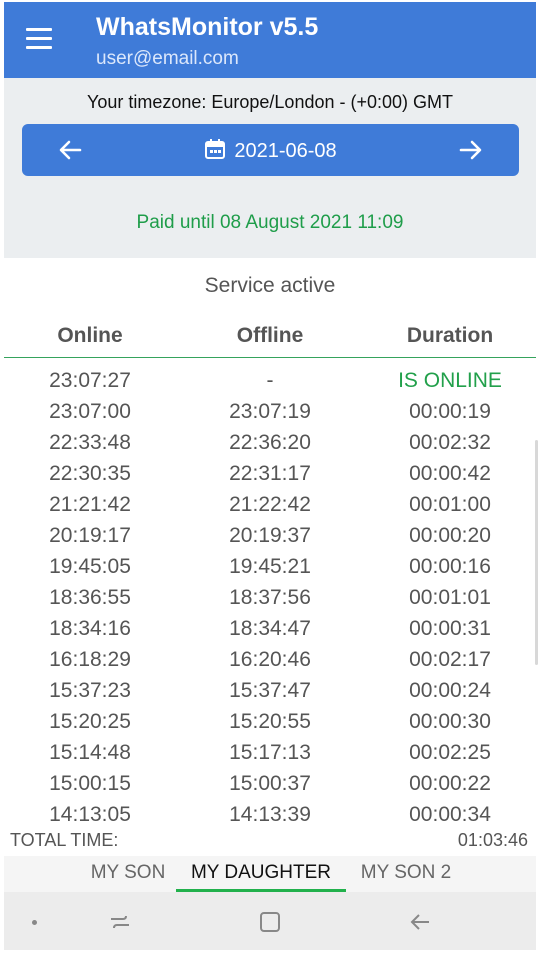 This screenshot has height=955, width=540. Describe the element at coordinates (450, 380) in the screenshot. I see `duration-cell: IS ONLINE` at that location.